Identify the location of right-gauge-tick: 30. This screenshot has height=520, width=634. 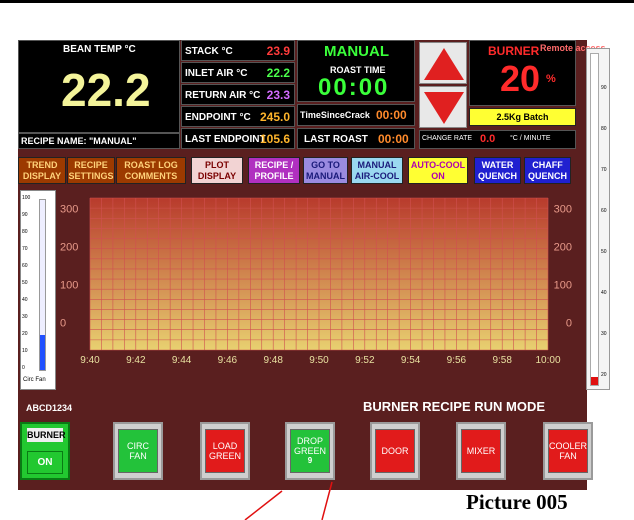
(604, 334).